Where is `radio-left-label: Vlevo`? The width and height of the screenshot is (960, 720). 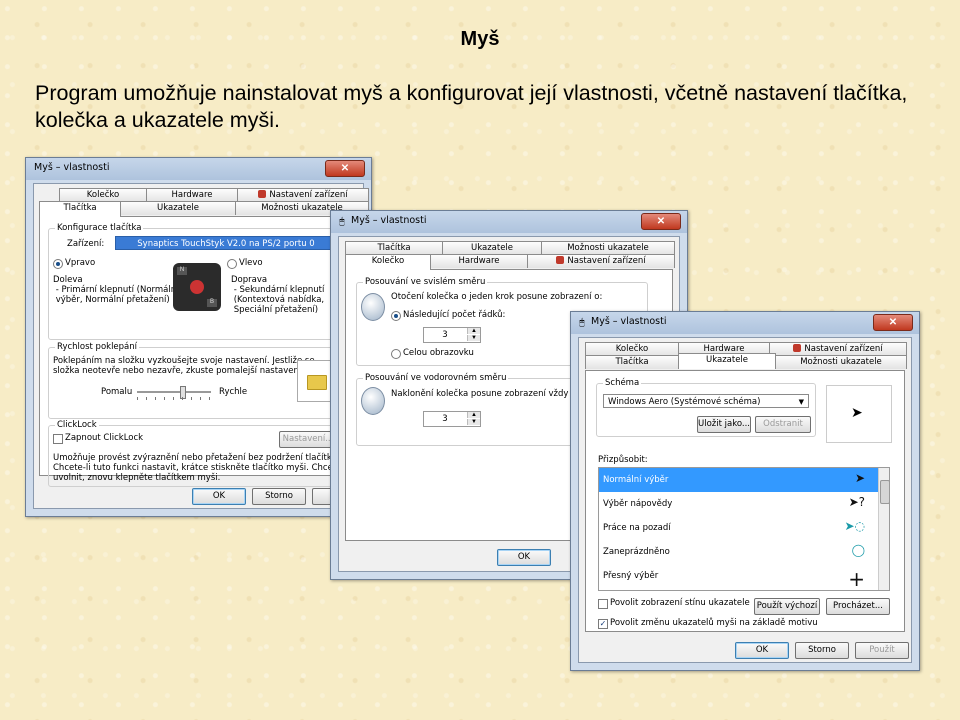 radio-left-label: Vlevo is located at coordinates (251, 263).